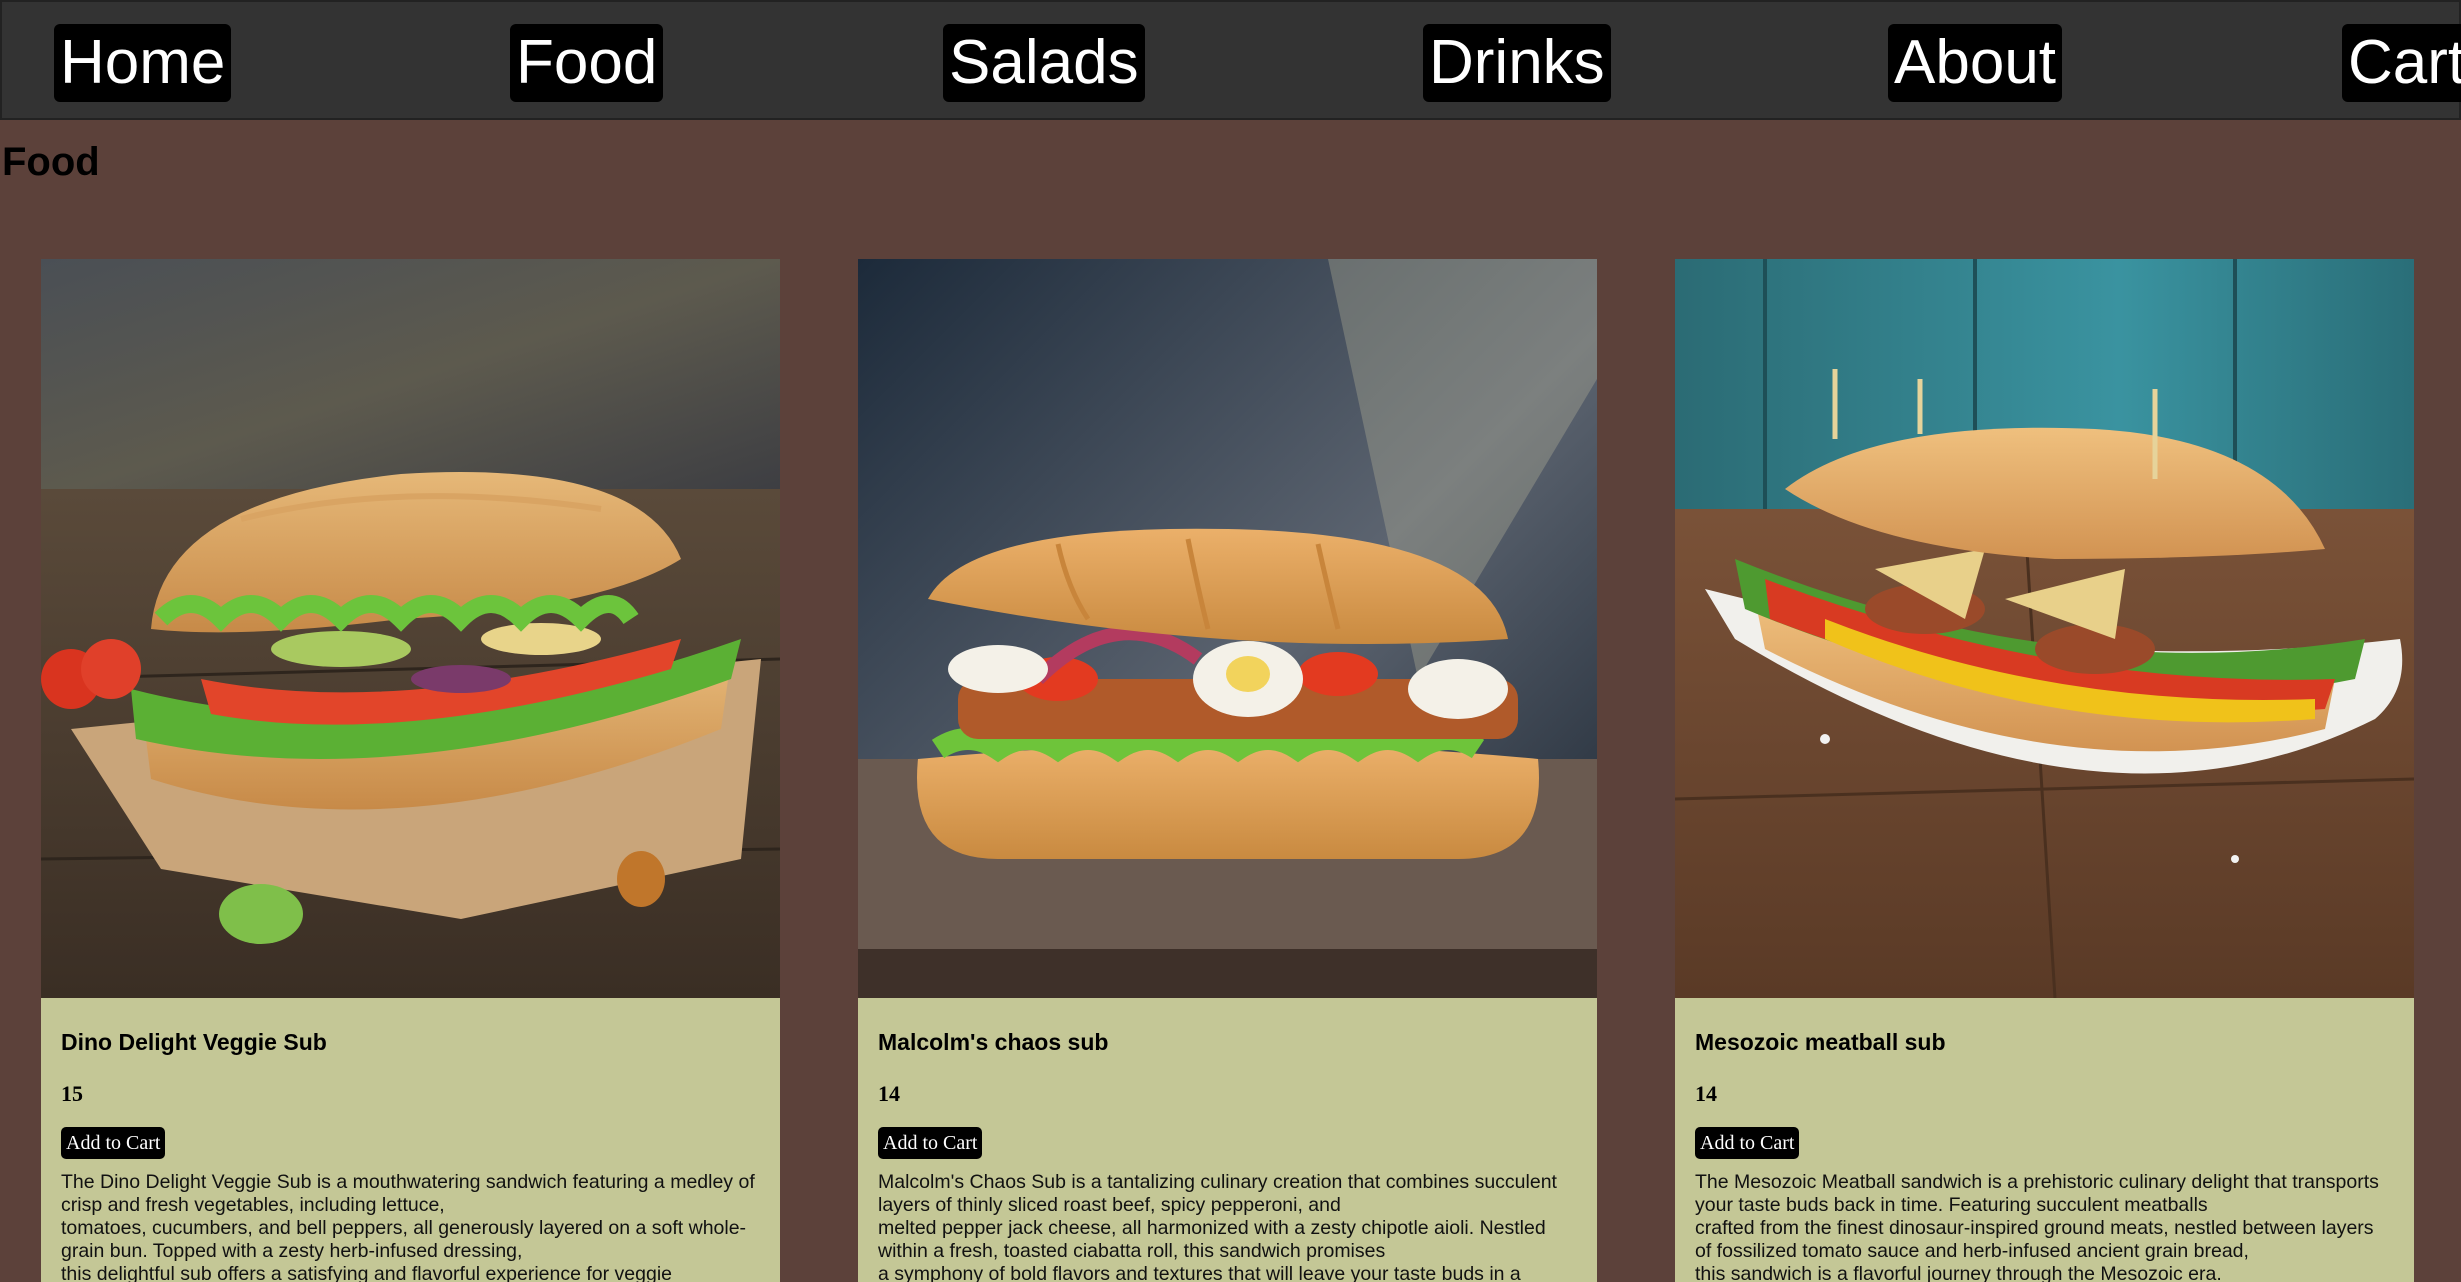 This screenshot has width=2461, height=1282. I want to click on top-navbar: Home Food Salads Drinks About Cart, so click(1230, 60).